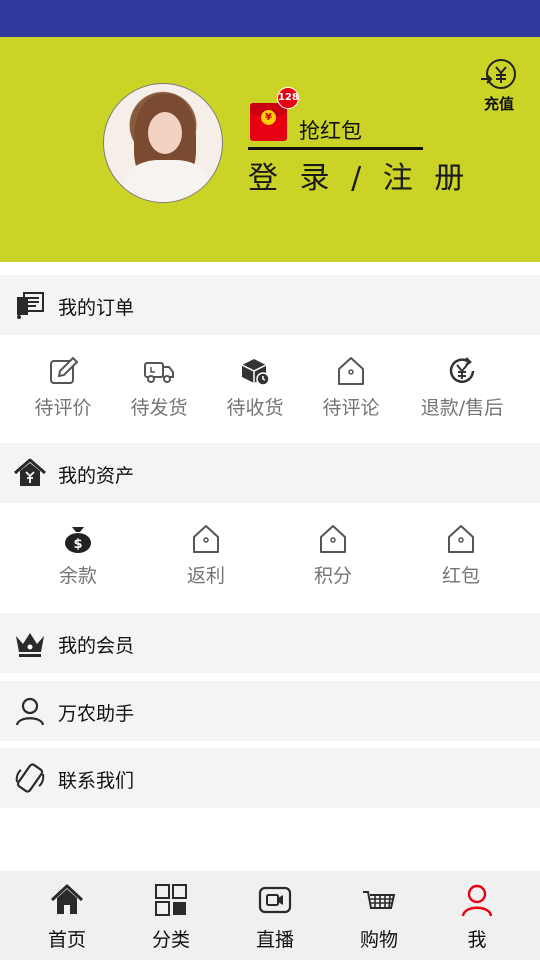  Describe the element at coordinates (270, 778) in the screenshot. I see `contact-us-item: 联系我们` at that location.